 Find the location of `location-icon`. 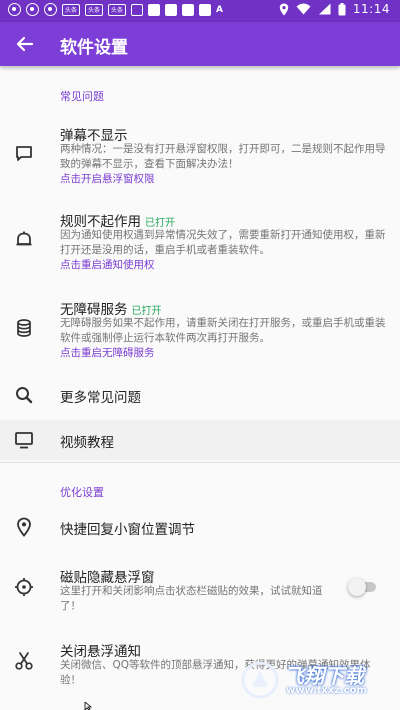

location-icon is located at coordinates (284, 9).